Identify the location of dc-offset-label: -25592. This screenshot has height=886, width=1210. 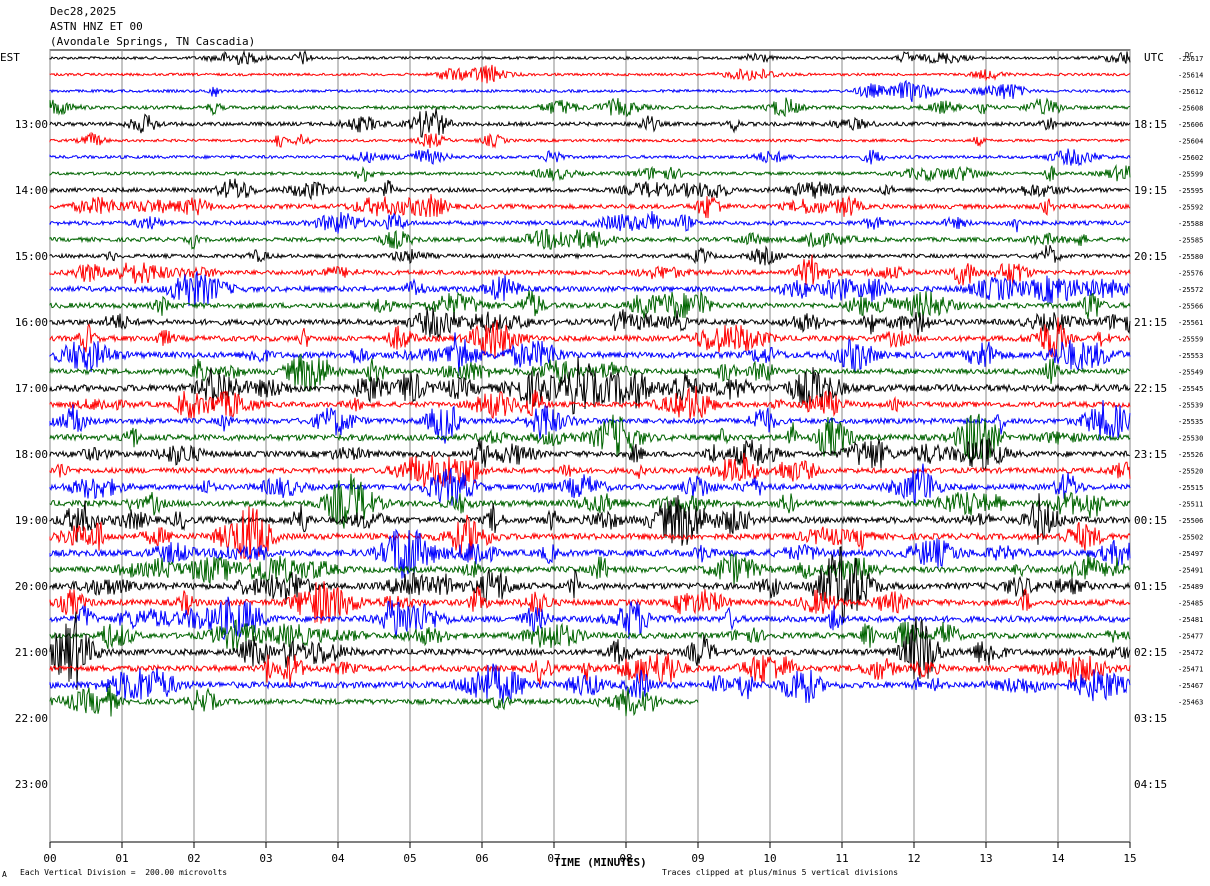
(1190, 208).